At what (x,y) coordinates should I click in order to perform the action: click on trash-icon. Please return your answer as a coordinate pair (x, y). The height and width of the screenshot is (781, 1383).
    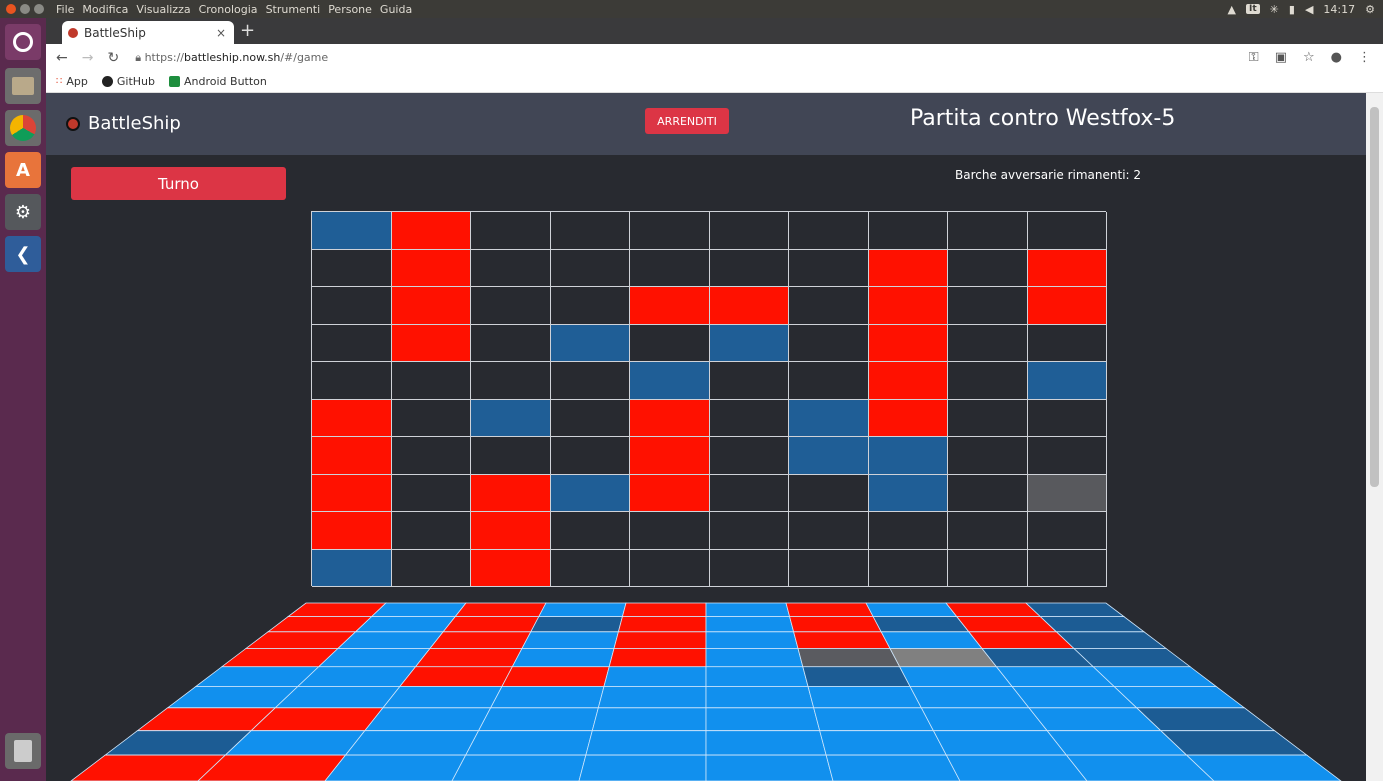
    Looking at the image, I should click on (23, 751).